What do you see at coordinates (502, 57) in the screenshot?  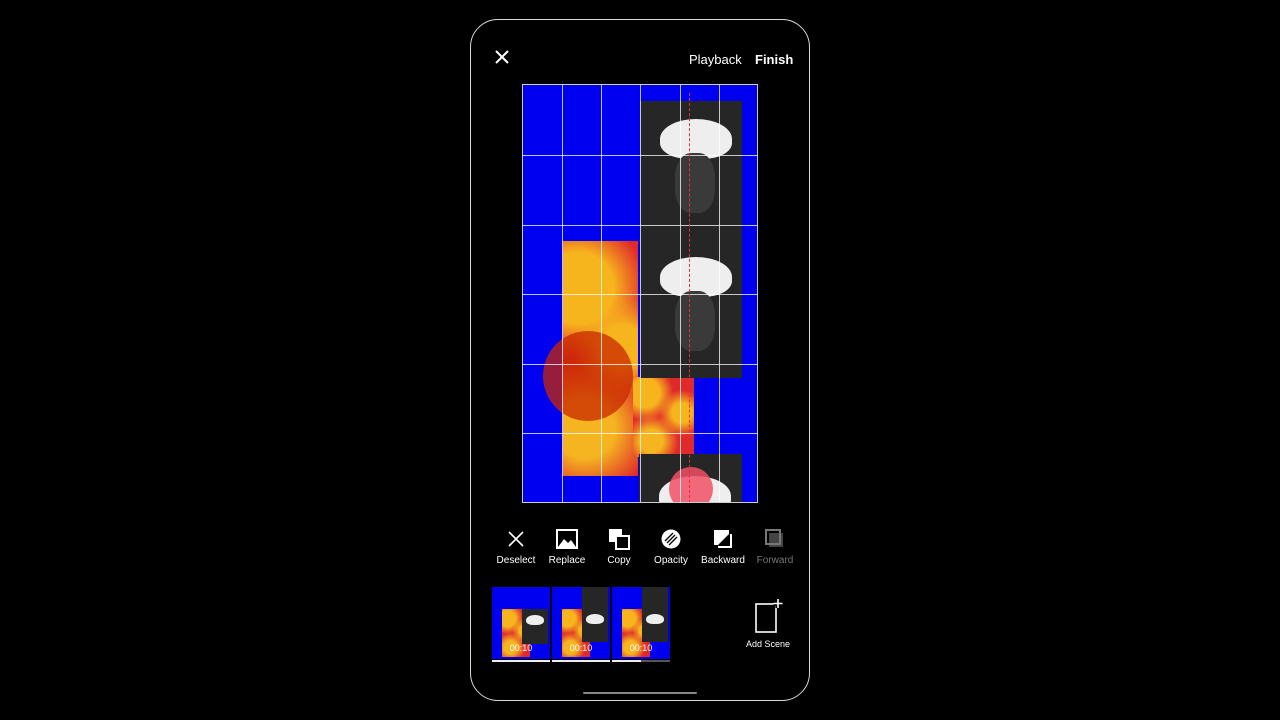 I see `close-icon` at bounding box center [502, 57].